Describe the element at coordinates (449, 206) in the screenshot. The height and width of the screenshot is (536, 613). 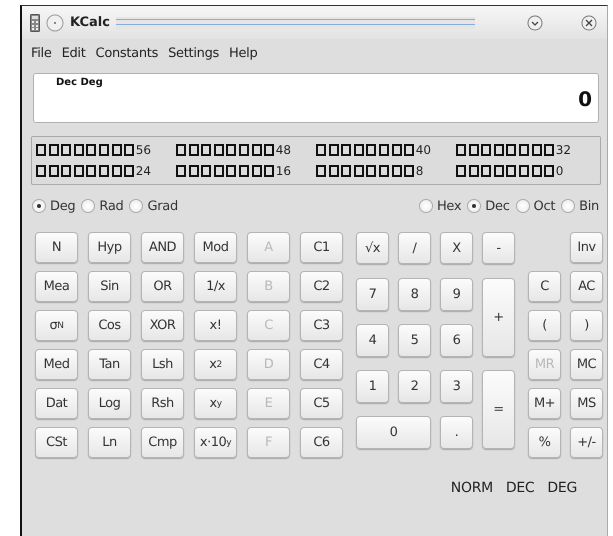
I see `radio-label: Hex` at that location.